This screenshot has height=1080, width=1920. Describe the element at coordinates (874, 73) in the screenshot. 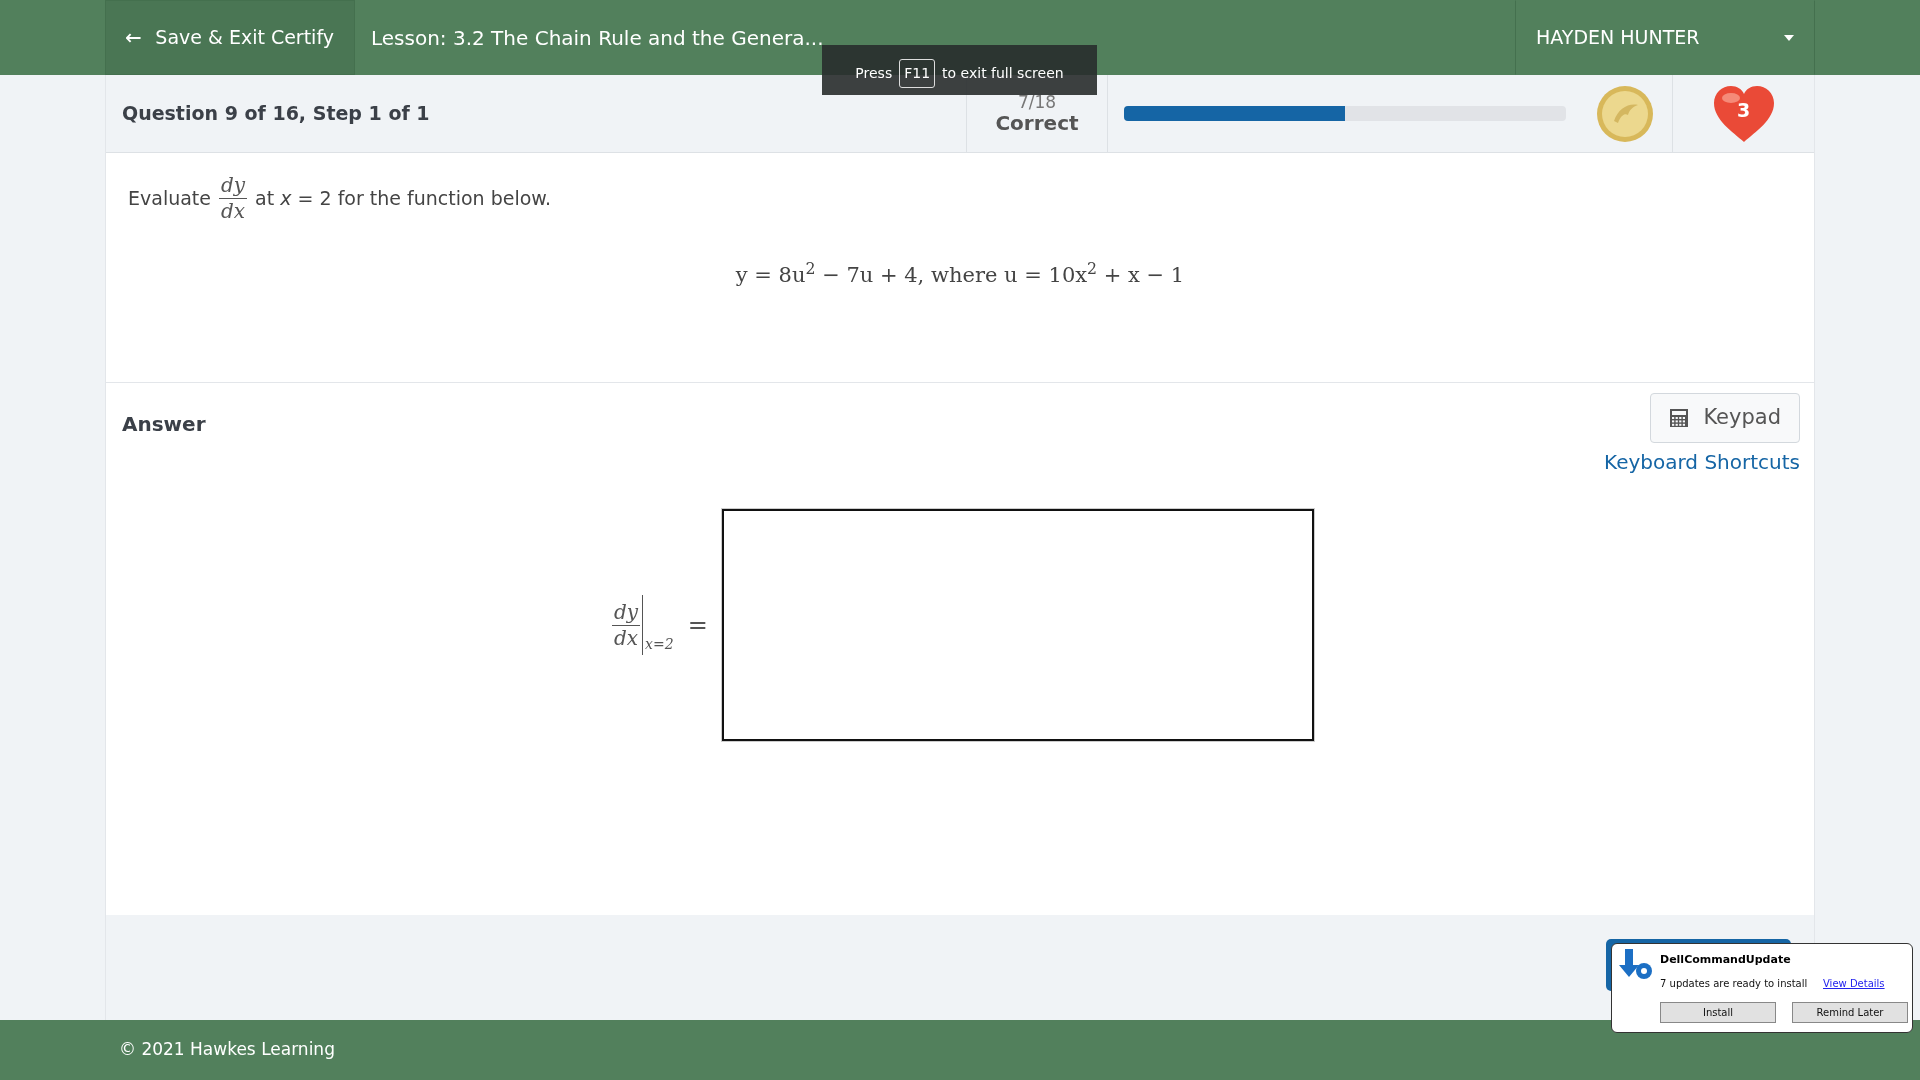

I see `notice-text: Press` at that location.